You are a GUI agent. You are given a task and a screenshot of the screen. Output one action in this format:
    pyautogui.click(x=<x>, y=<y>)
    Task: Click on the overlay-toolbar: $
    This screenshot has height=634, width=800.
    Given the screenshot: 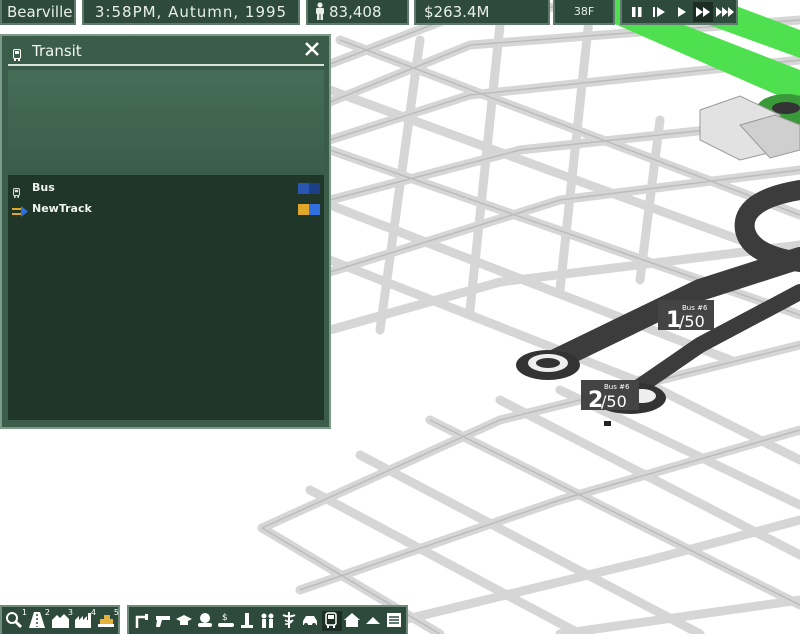 What is the action you would take?
    pyautogui.click(x=267, y=619)
    